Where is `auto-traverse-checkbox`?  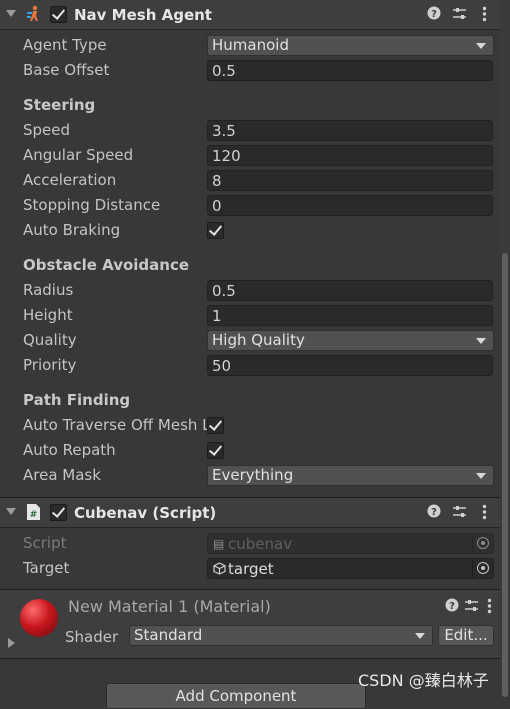
auto-traverse-checkbox is located at coordinates (215, 425).